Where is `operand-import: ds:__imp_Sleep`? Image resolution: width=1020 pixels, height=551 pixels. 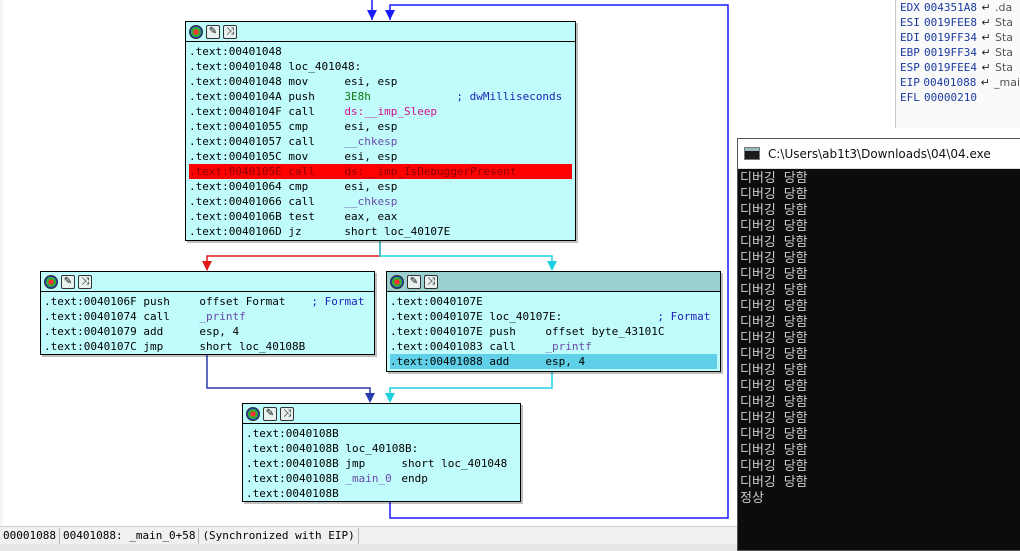 operand-import: ds:__imp_Sleep is located at coordinates (390, 111).